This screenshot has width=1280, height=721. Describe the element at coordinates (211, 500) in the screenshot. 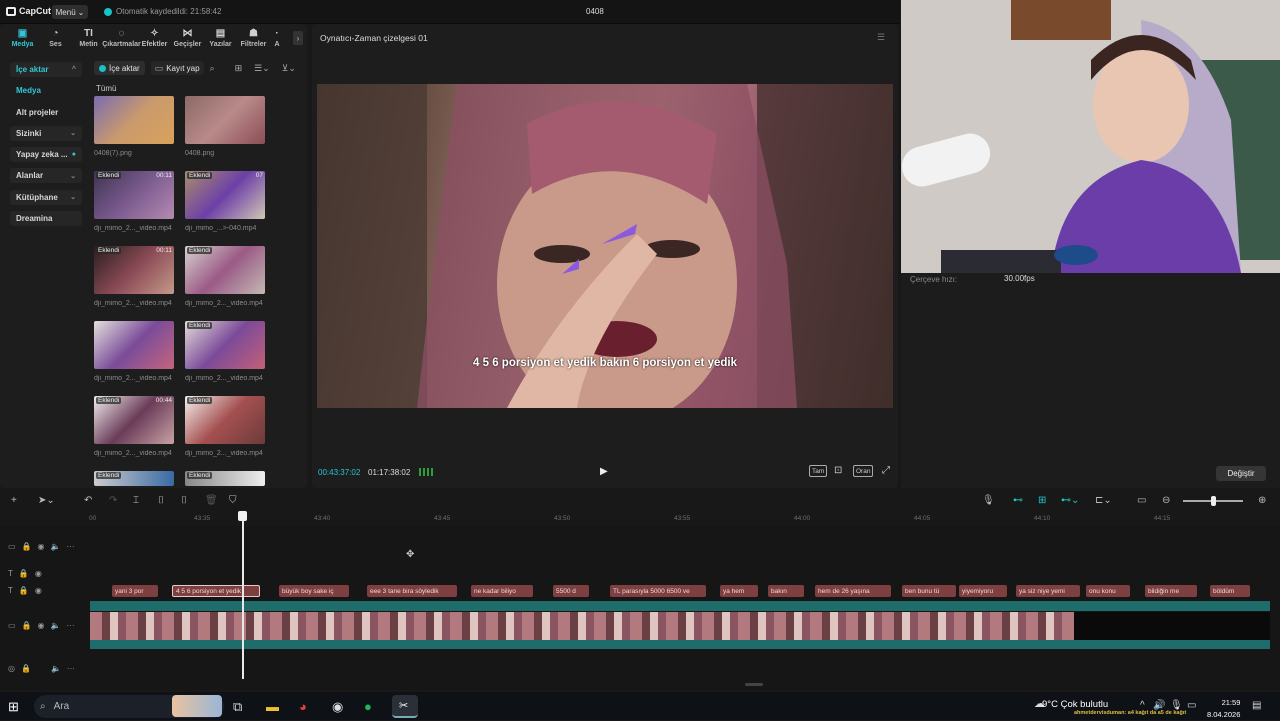

I see `delete-icon: 🗑` at that location.